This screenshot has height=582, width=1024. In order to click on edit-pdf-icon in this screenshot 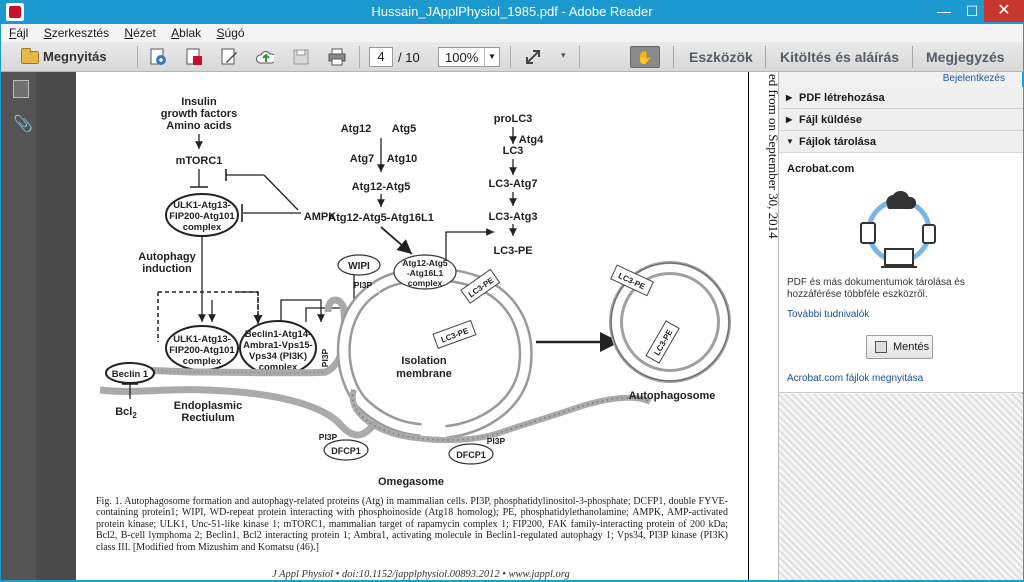, I will do `click(229, 57)`.